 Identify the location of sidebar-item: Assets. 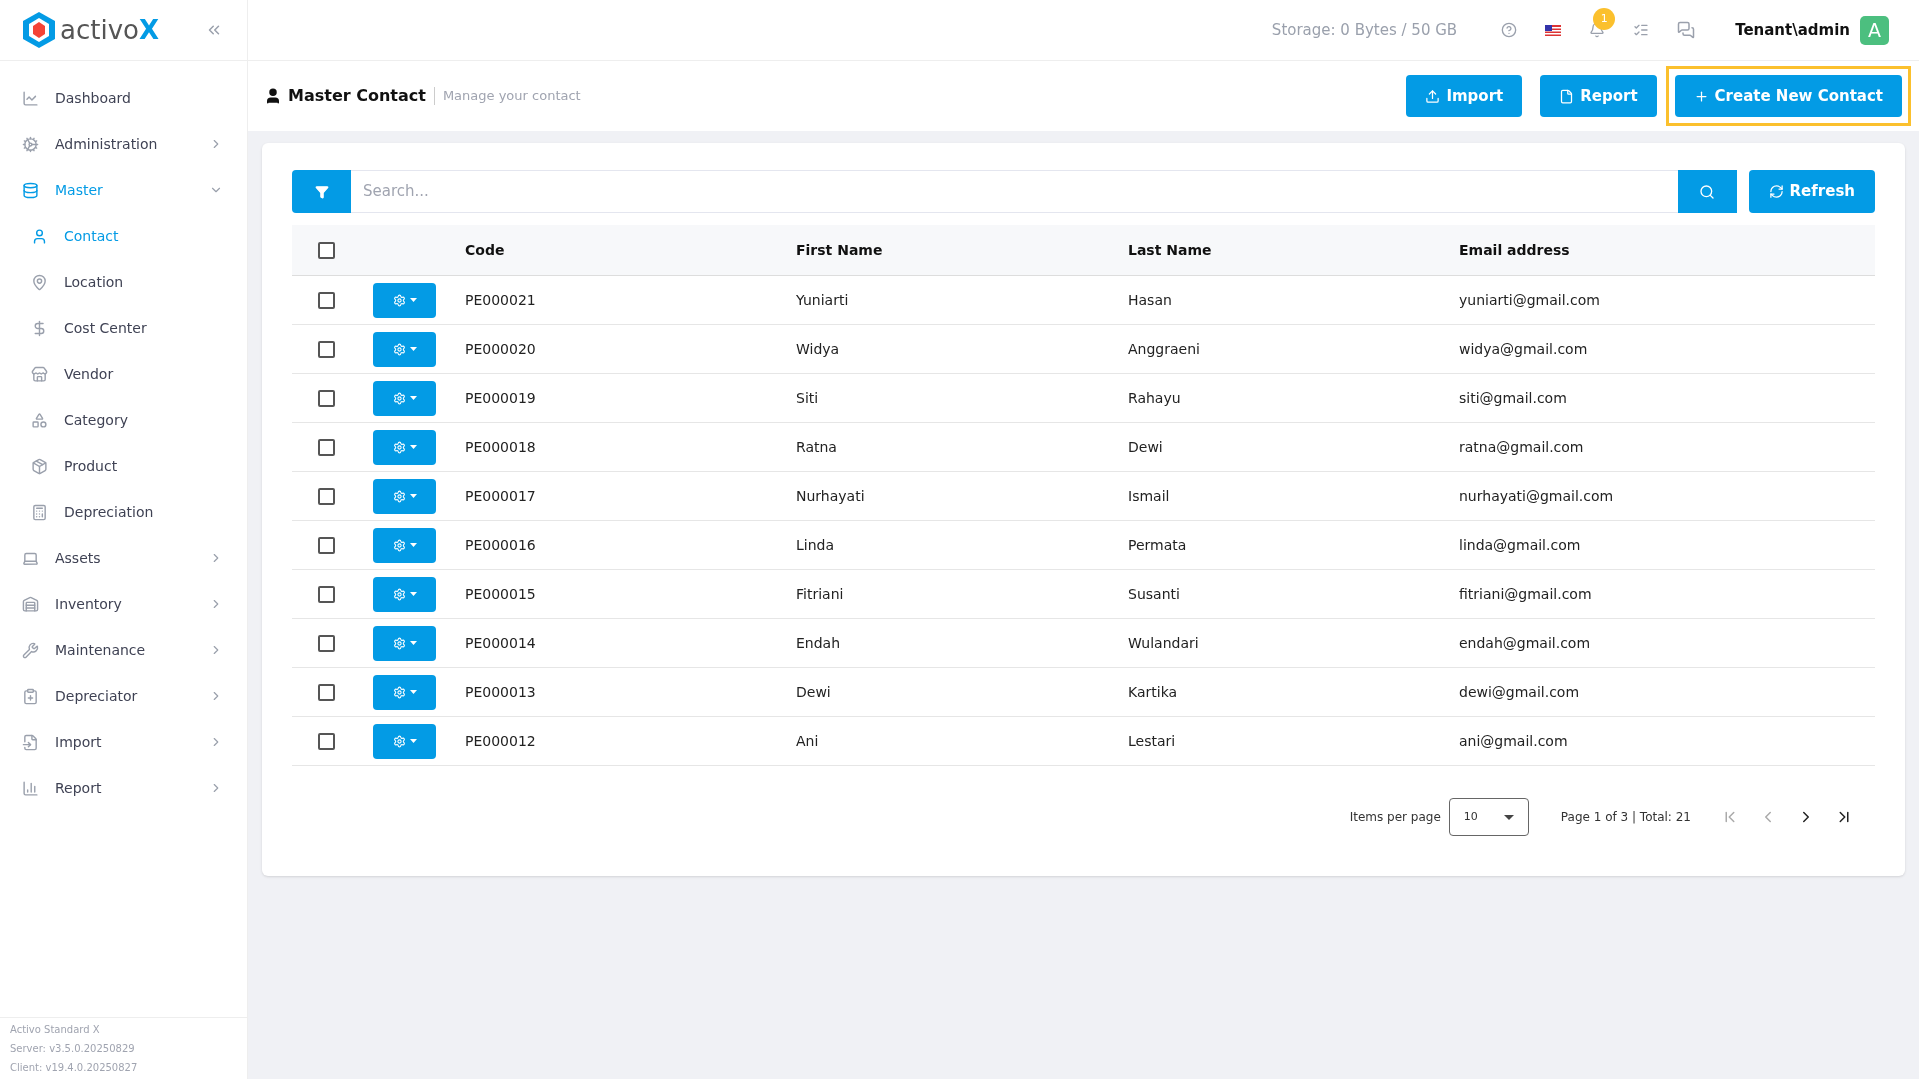
(123, 558).